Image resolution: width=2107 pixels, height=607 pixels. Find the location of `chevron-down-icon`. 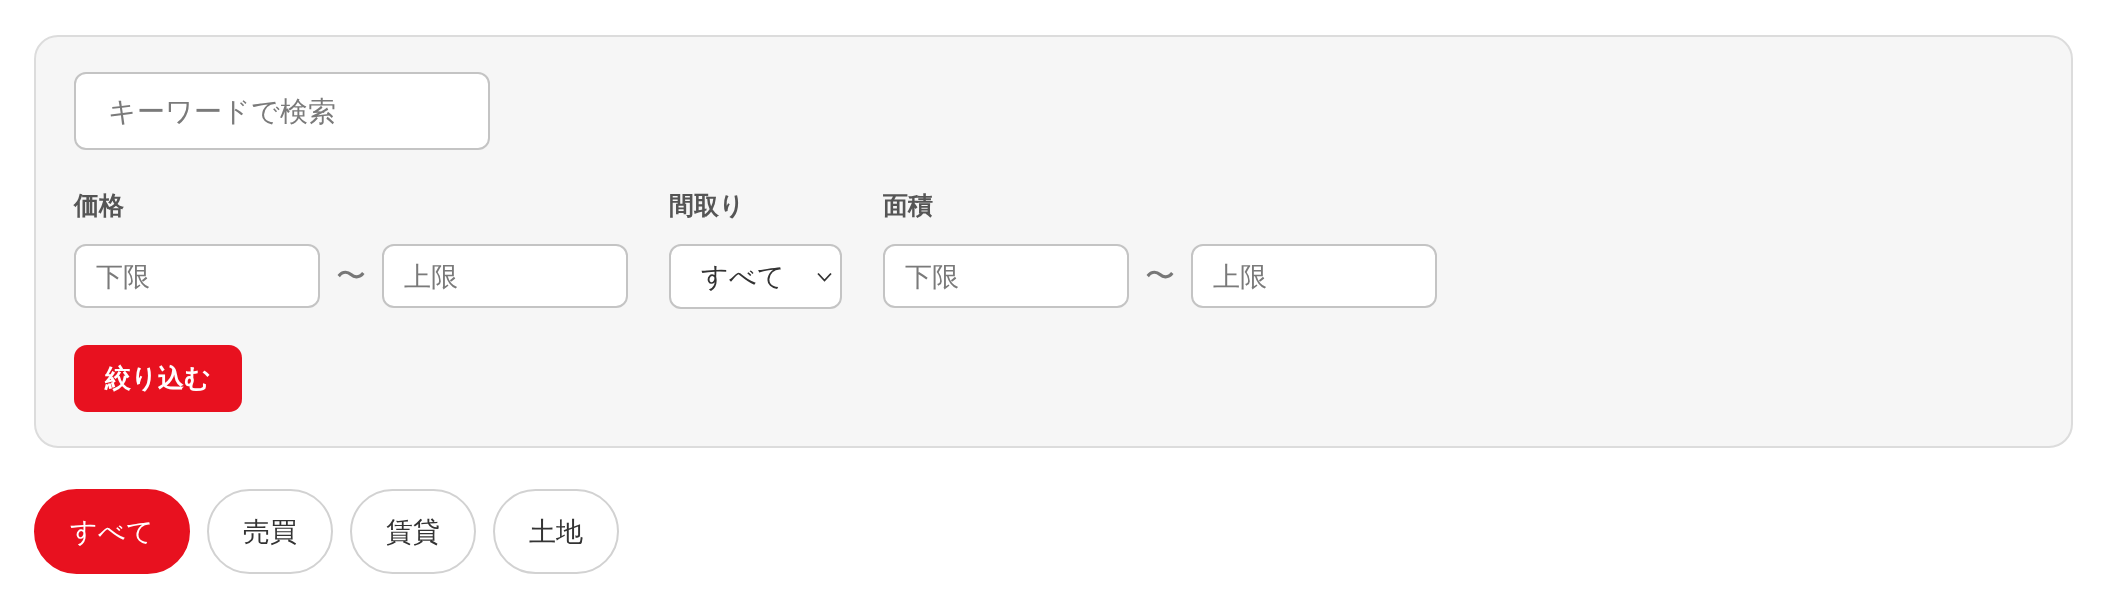

chevron-down-icon is located at coordinates (824, 276).